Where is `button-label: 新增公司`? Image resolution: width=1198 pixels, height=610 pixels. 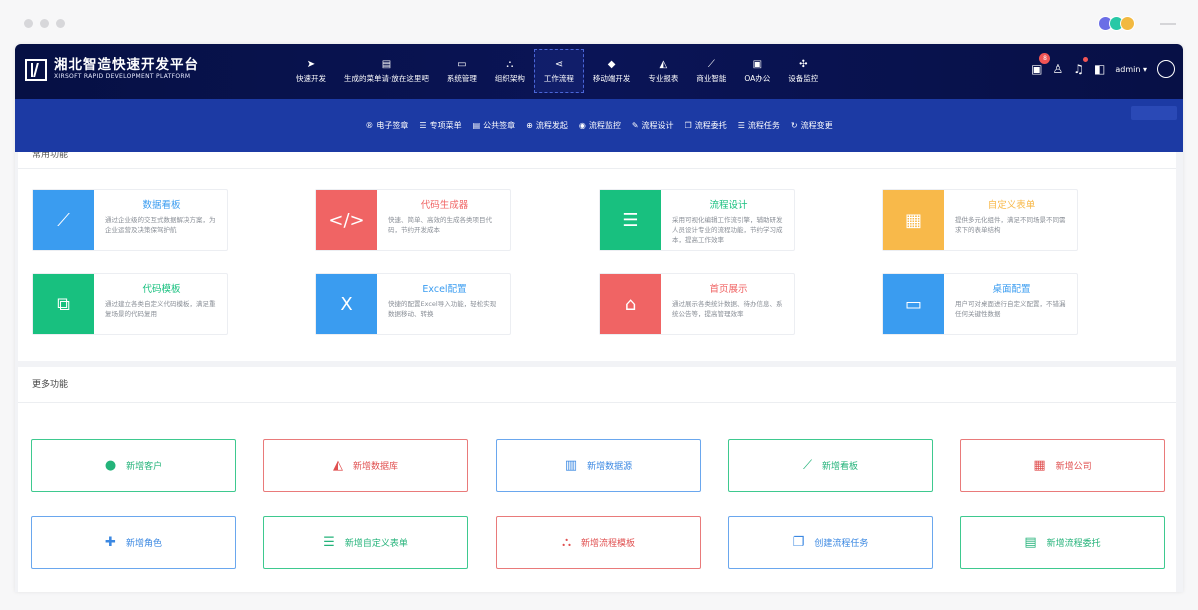 button-label: 新增公司 is located at coordinates (1073, 467).